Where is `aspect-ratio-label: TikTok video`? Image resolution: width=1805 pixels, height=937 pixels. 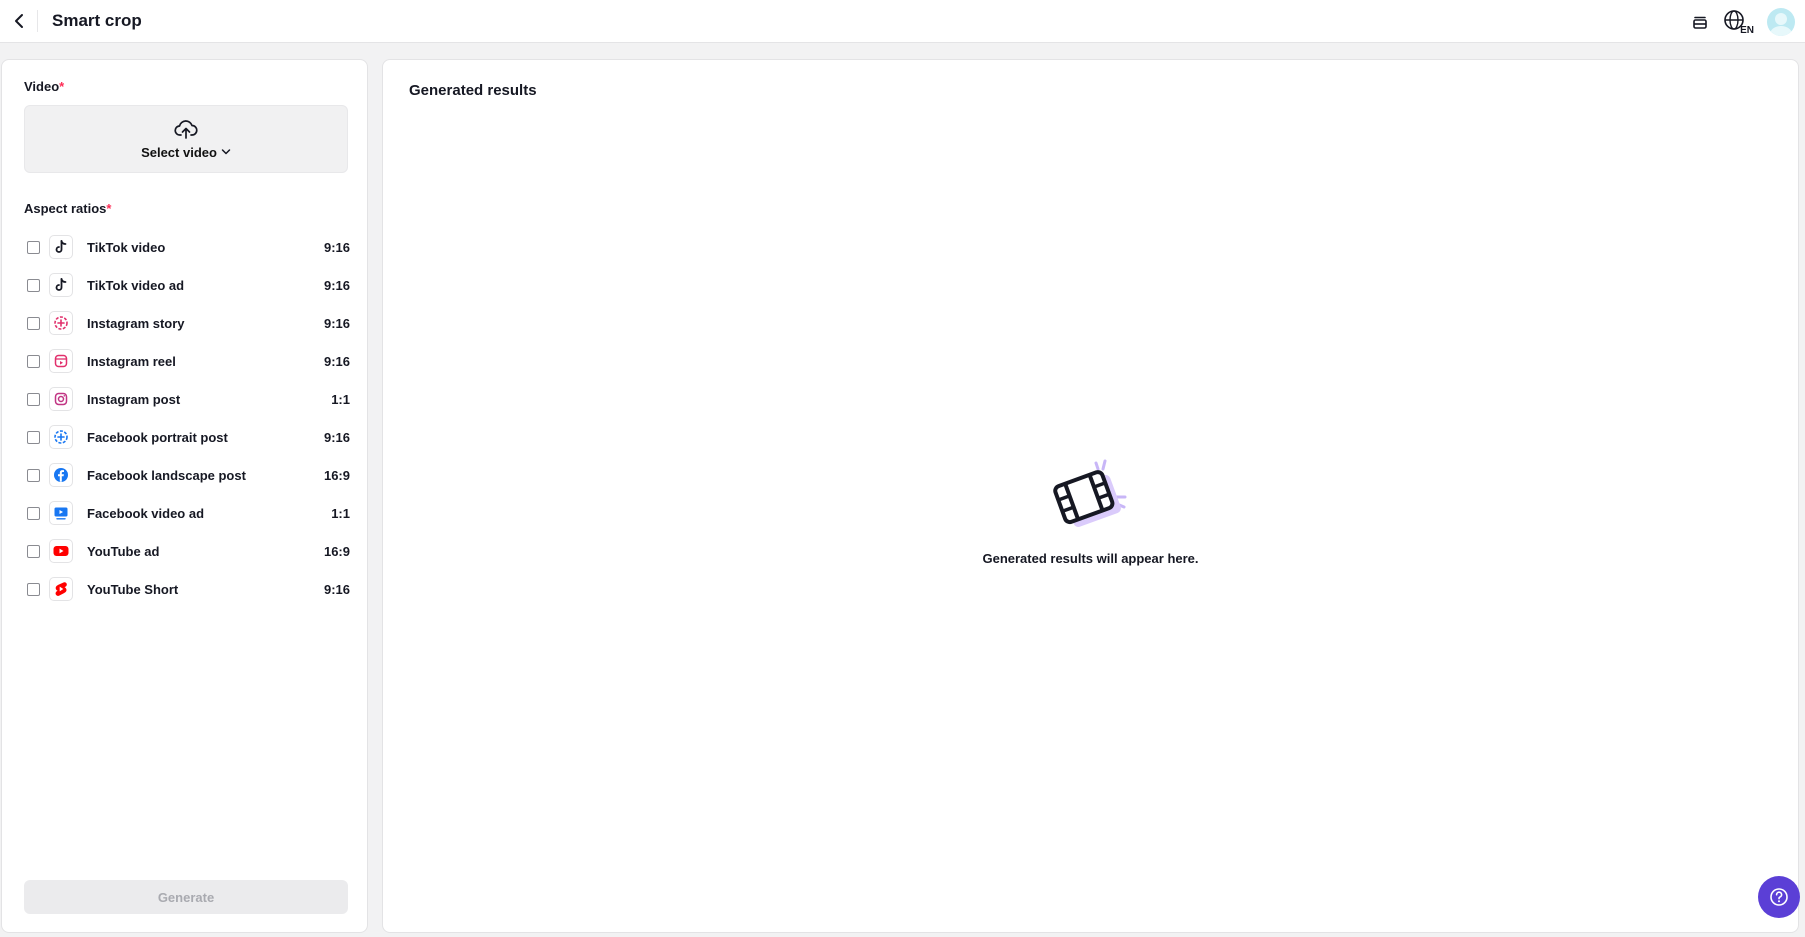
aspect-ratio-label: TikTok video is located at coordinates (126, 247).